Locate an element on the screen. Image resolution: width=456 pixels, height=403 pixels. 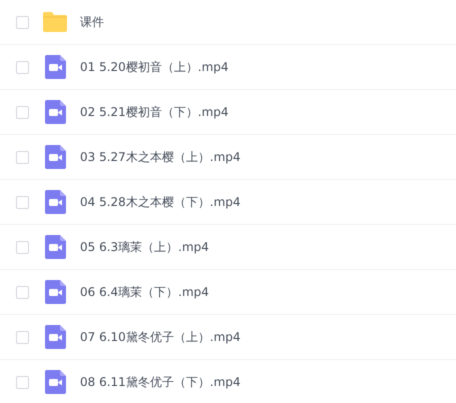
file-name: 02 5.21樱初音（下）.mp4 is located at coordinates (154, 112).